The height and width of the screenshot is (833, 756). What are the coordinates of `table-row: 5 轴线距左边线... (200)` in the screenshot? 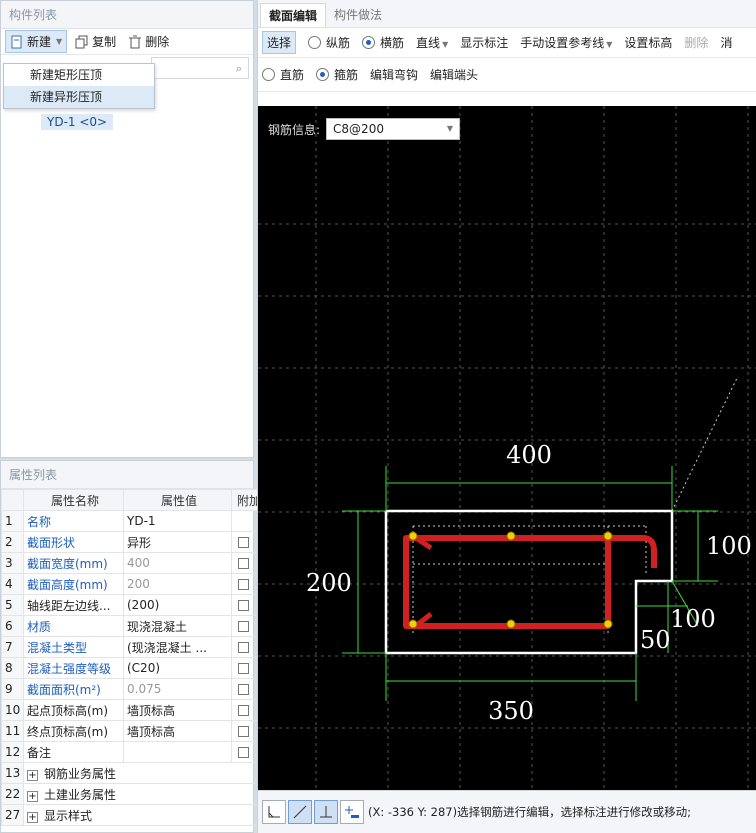 It's located at (132, 605).